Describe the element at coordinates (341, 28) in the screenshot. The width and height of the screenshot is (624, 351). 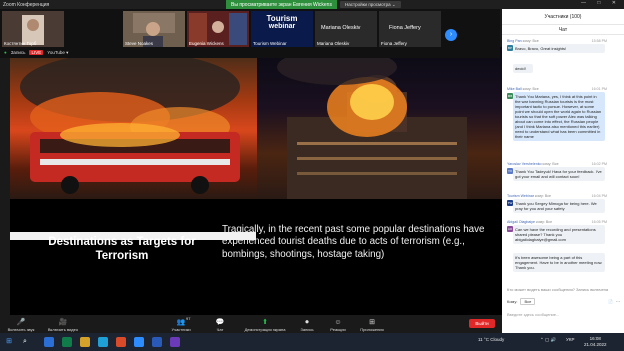
I see `participant-name-large: Mariana Oleskiv` at that location.